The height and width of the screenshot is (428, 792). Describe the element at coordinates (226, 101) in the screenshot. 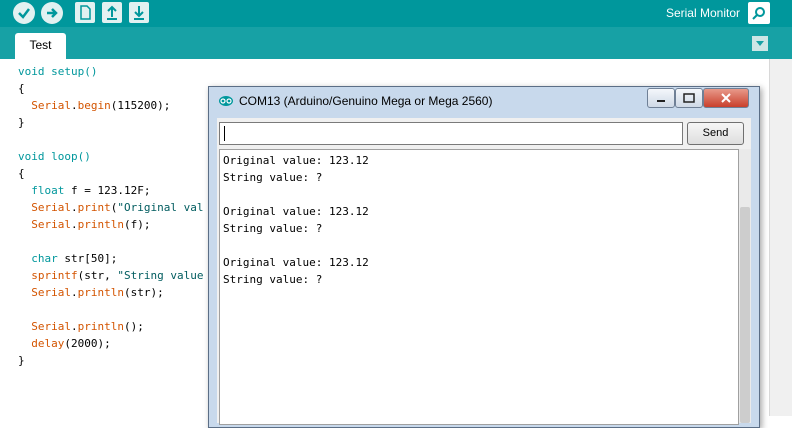

I see `arduino-logo-icon` at that location.